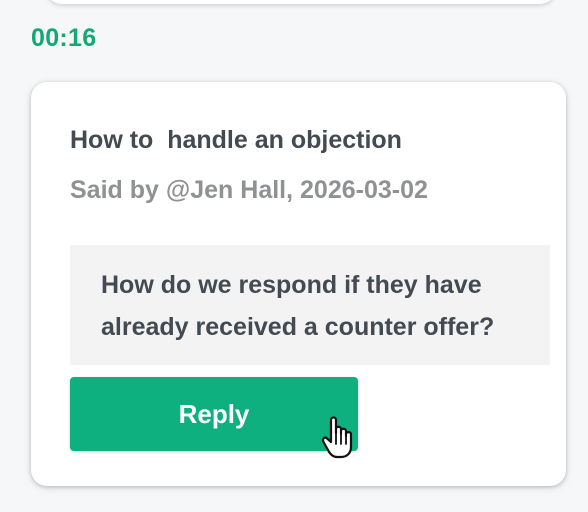 The width and height of the screenshot is (588, 512). Describe the element at coordinates (301, 2) in the screenshot. I see `previous-comment-card` at that location.